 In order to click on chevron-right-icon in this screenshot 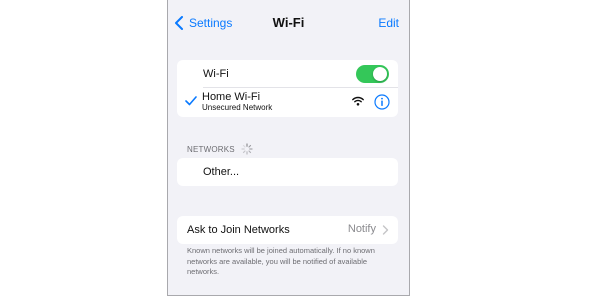, I will do `click(385, 230)`.